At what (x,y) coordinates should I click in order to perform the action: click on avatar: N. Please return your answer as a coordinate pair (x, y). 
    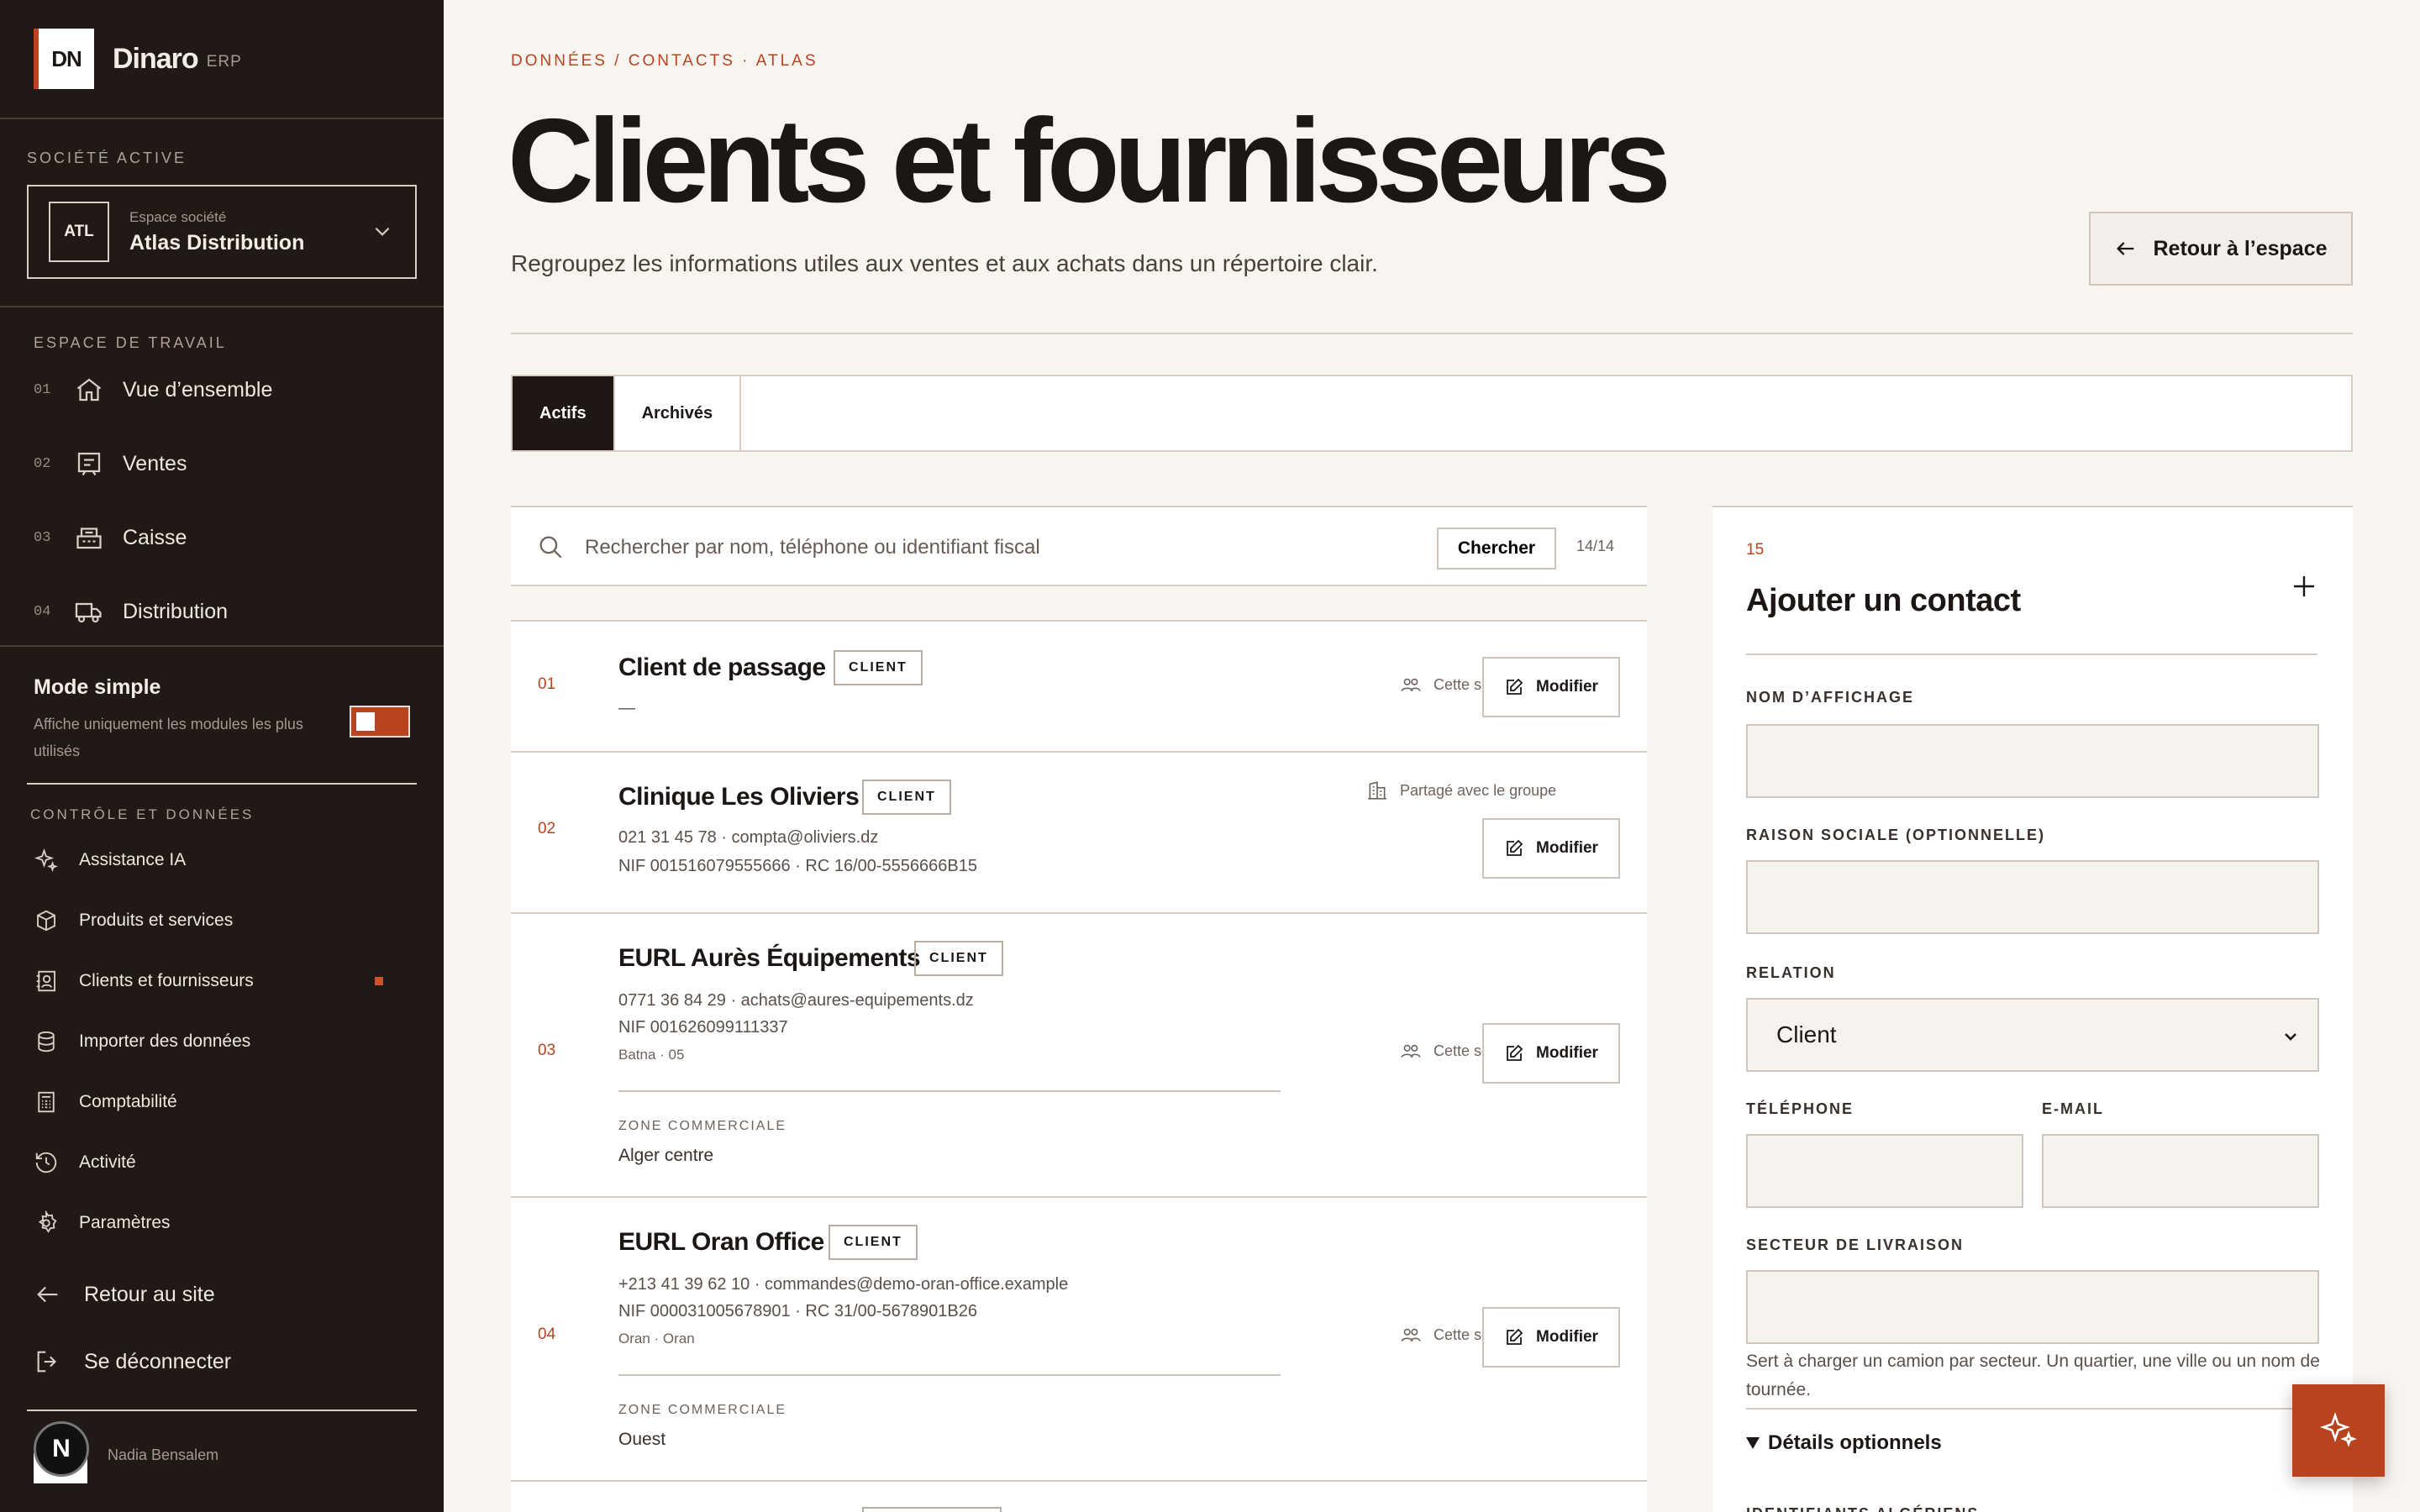
    Looking at the image, I should click on (62, 1449).